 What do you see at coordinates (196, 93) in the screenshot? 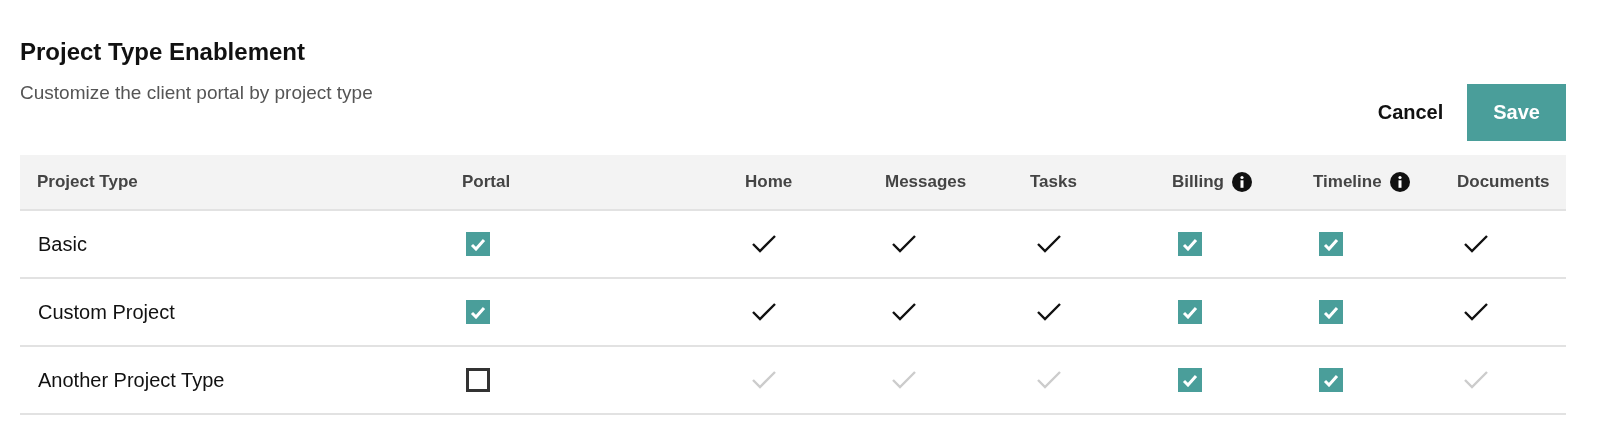
I see `page-subtitle: Customize the client portal by project type` at bounding box center [196, 93].